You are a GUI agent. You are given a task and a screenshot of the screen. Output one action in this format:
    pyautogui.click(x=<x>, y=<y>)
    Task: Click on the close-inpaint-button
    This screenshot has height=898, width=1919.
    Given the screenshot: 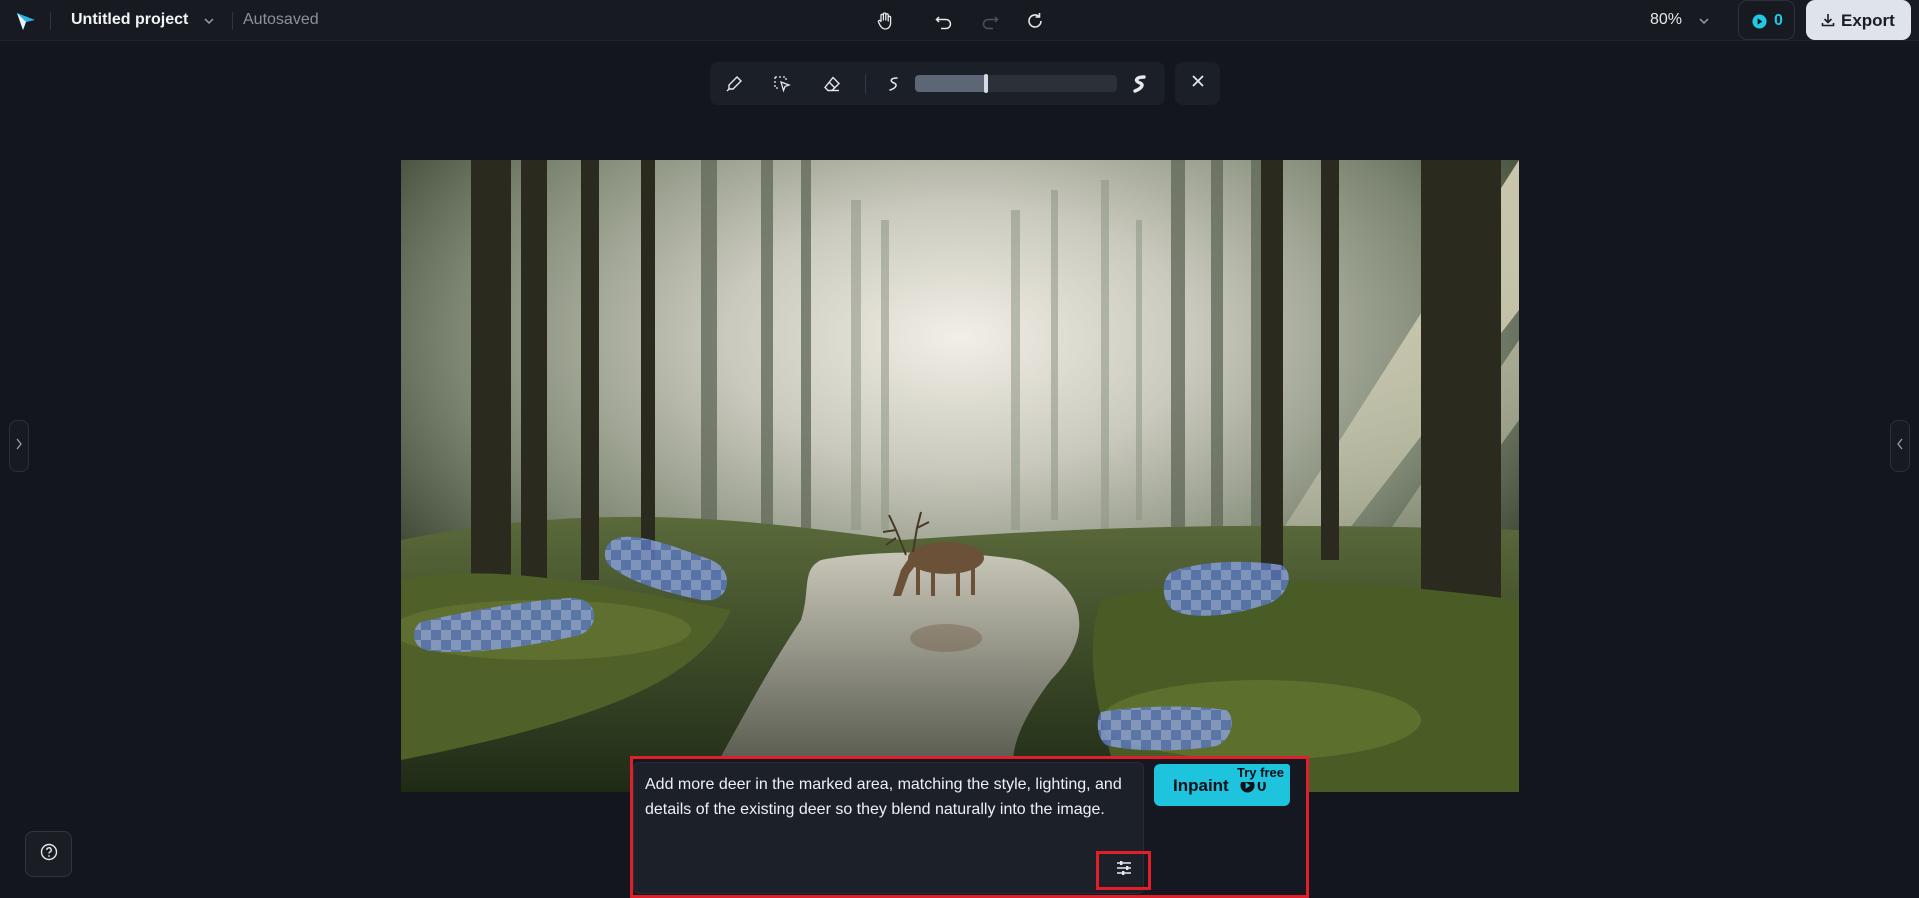 What is the action you would take?
    pyautogui.click(x=1197, y=83)
    